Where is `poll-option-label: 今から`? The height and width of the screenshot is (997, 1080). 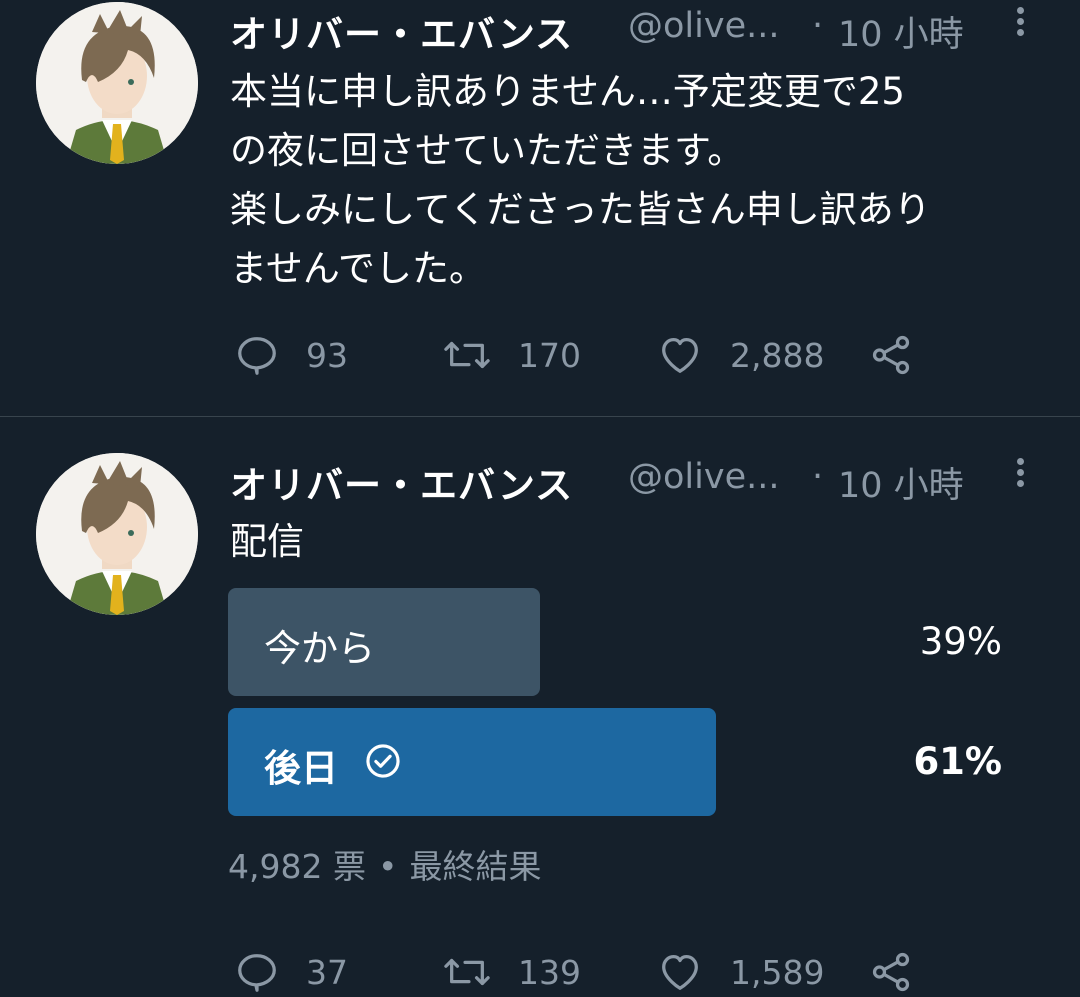
poll-option-label: 今から is located at coordinates (319, 645).